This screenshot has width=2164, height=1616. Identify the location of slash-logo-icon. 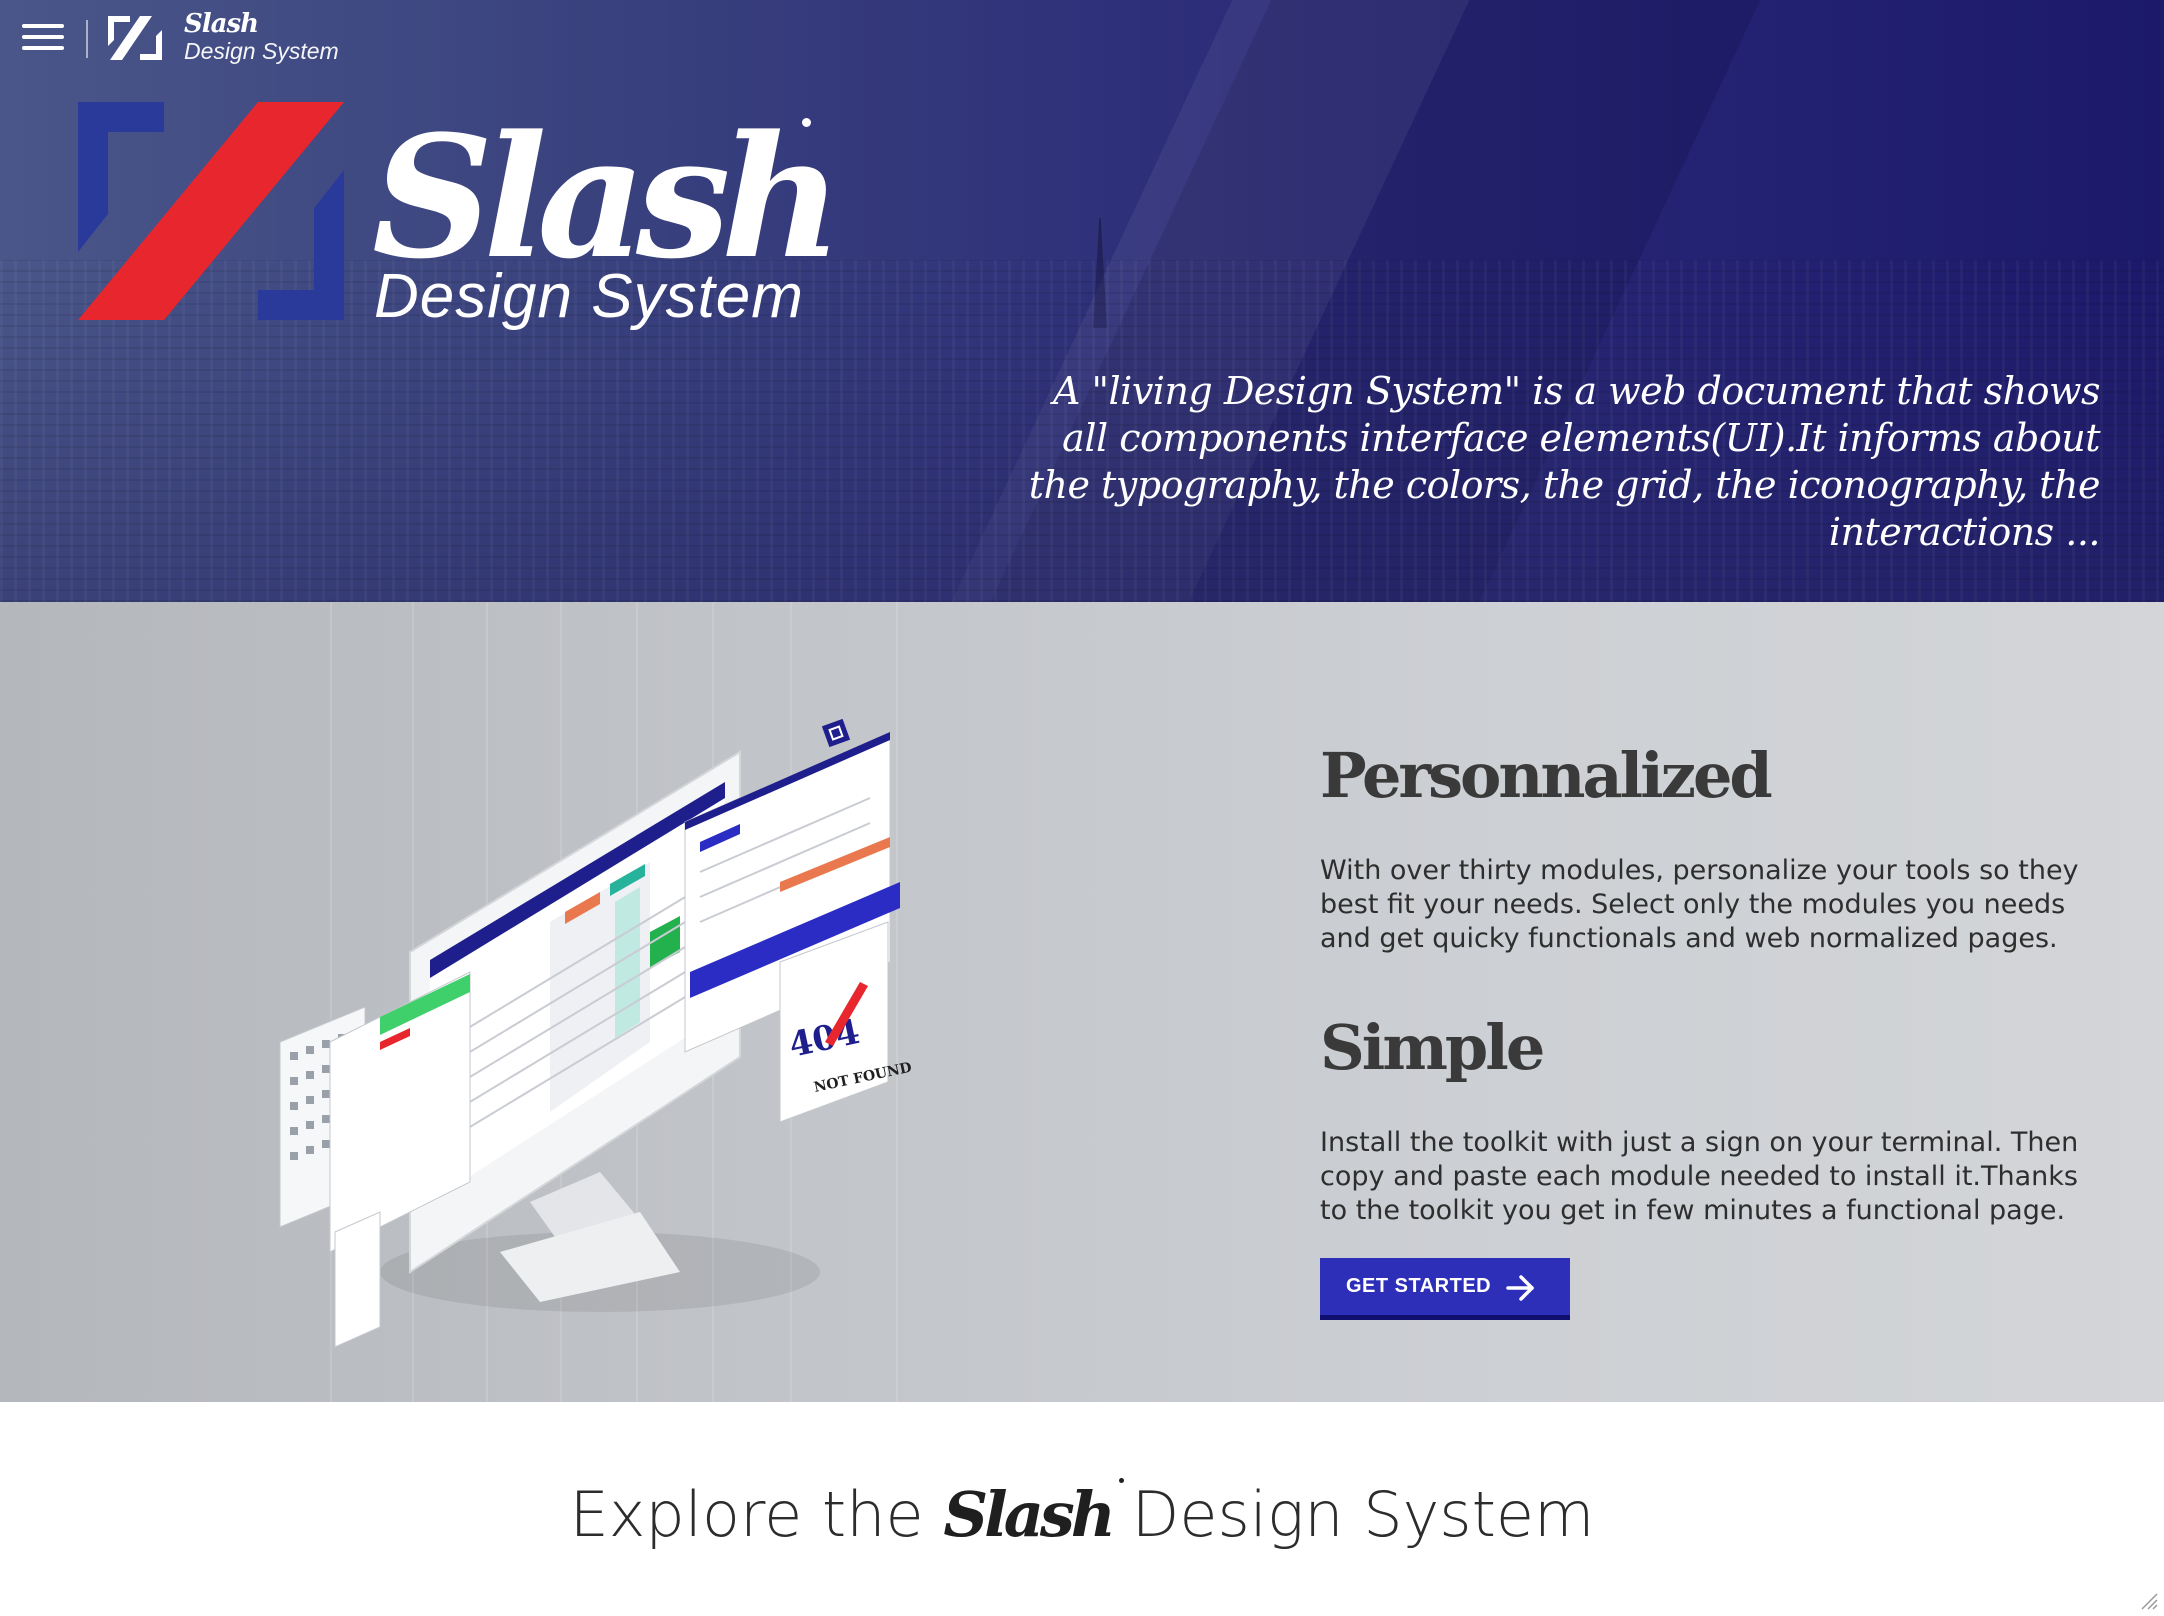
(135, 38).